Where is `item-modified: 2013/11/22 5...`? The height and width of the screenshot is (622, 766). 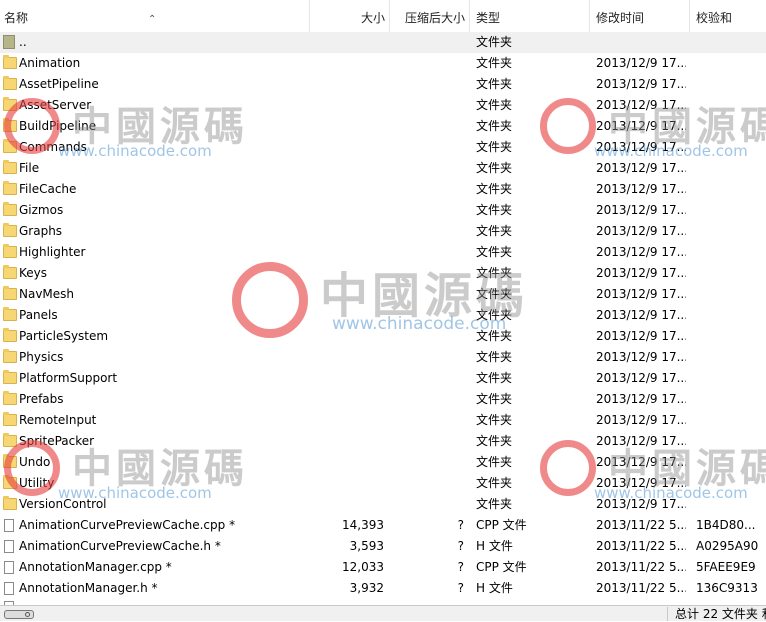
item-modified: 2013/11/22 5... is located at coordinates (641, 525).